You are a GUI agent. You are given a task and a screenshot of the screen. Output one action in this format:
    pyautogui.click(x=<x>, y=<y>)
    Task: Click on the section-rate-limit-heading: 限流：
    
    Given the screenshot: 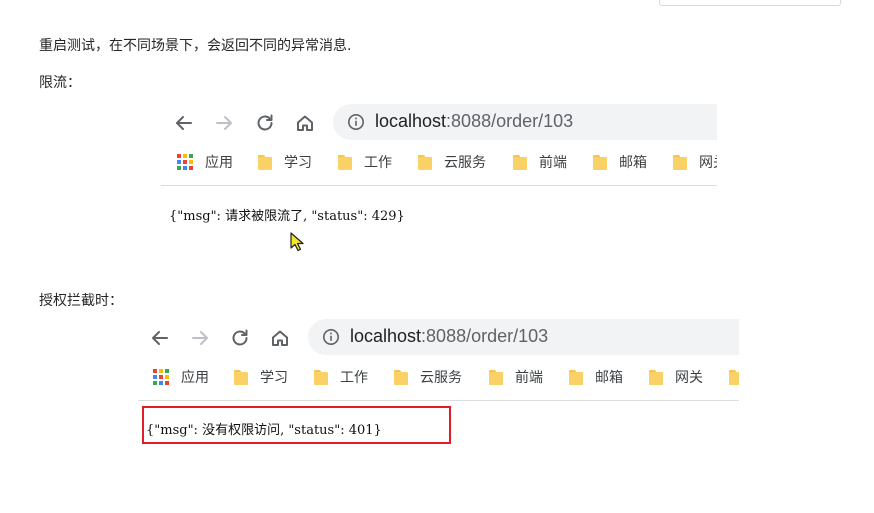 What is the action you would take?
    pyautogui.click(x=60, y=83)
    